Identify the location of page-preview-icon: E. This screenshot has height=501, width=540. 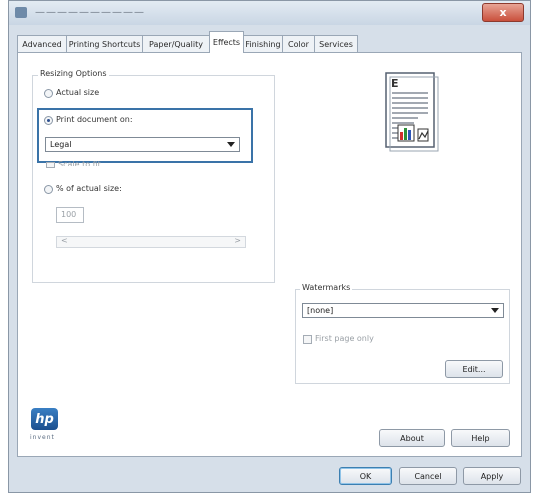
(412, 112).